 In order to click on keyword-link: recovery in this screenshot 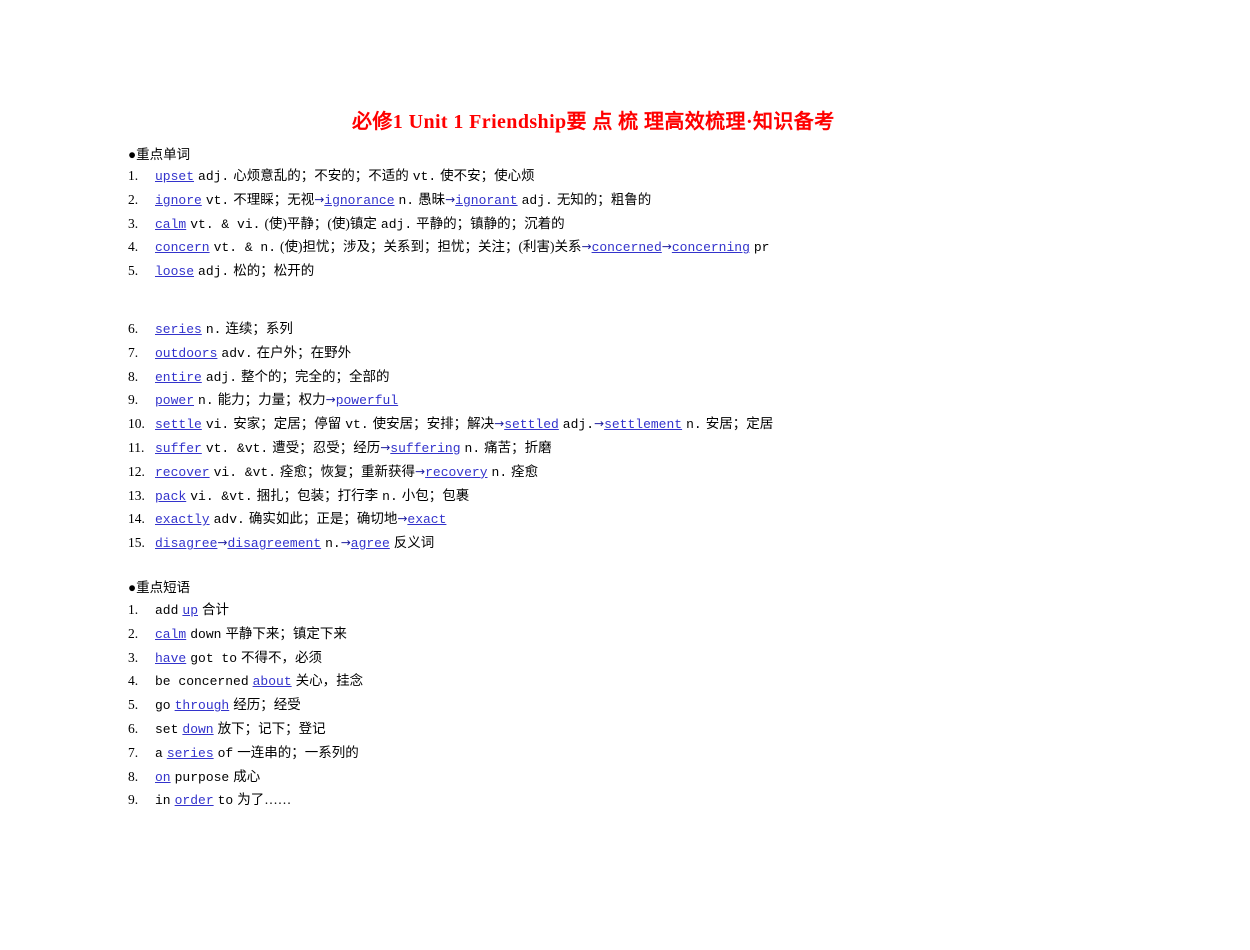, I will do `click(456, 472)`.